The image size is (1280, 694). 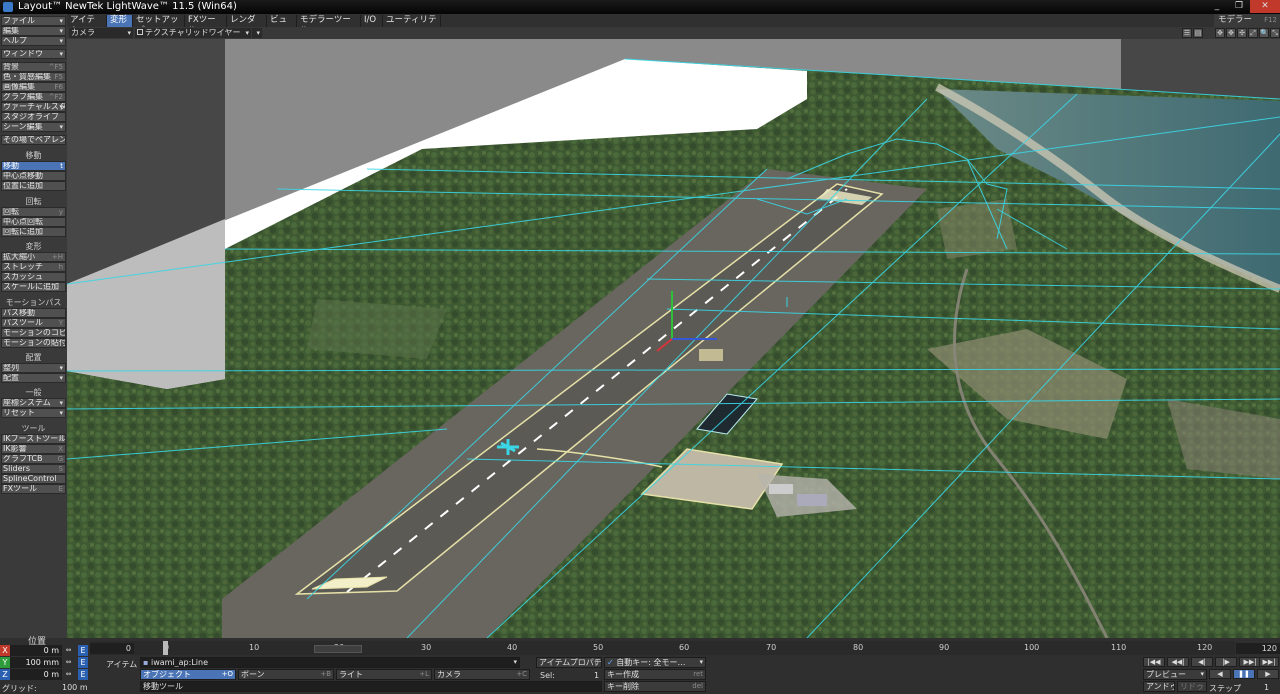 I want to click on x-link-icon: ⇔, so click(x=68, y=650).